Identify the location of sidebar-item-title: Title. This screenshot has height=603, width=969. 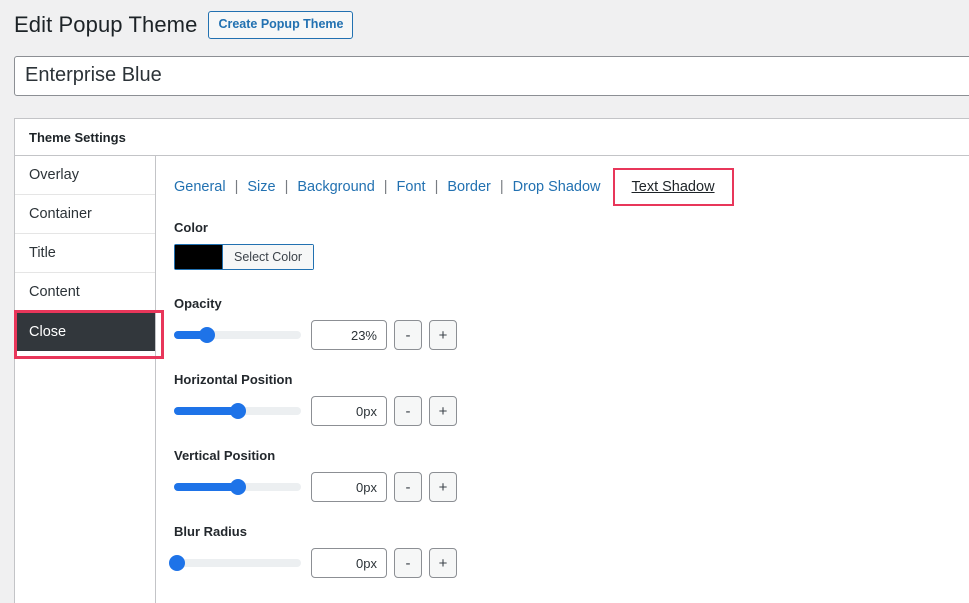
(85, 253).